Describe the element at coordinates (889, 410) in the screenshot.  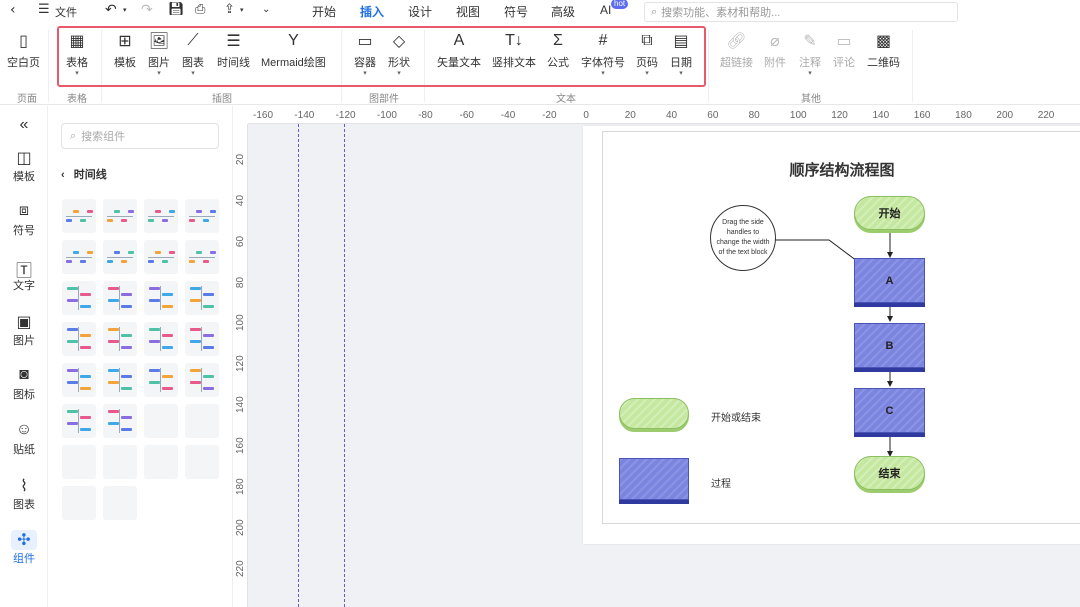
I see `process-c: C` at that location.